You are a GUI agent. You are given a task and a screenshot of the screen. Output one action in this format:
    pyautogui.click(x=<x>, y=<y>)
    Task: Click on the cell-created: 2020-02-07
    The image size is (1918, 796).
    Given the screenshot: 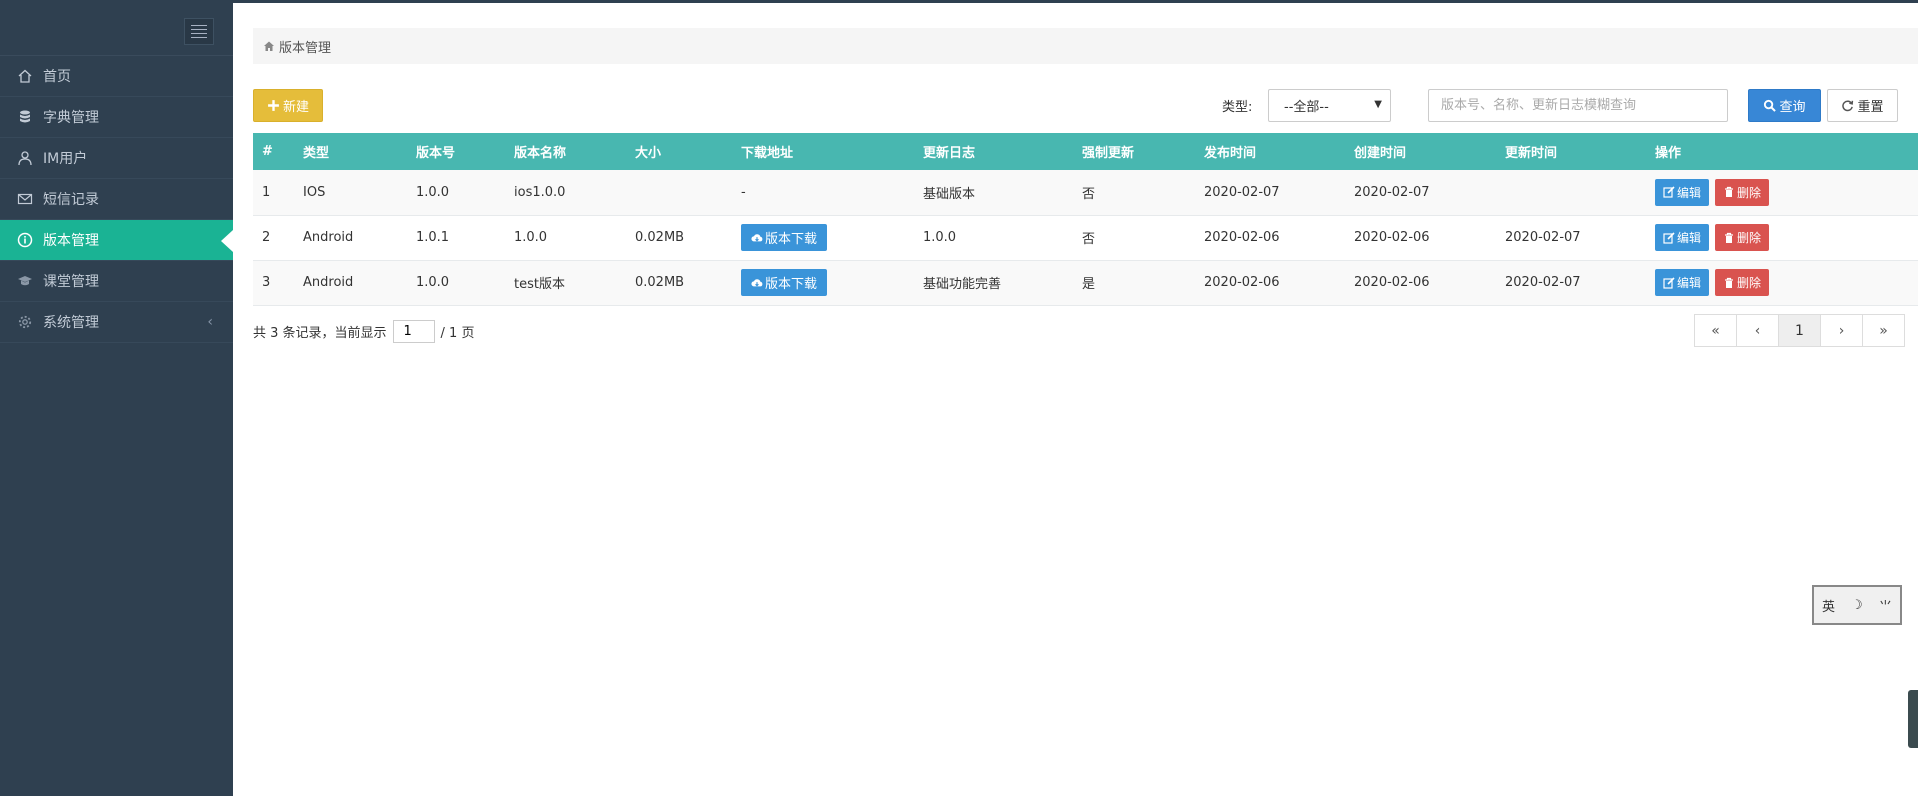 What is the action you would take?
    pyautogui.click(x=1420, y=193)
    